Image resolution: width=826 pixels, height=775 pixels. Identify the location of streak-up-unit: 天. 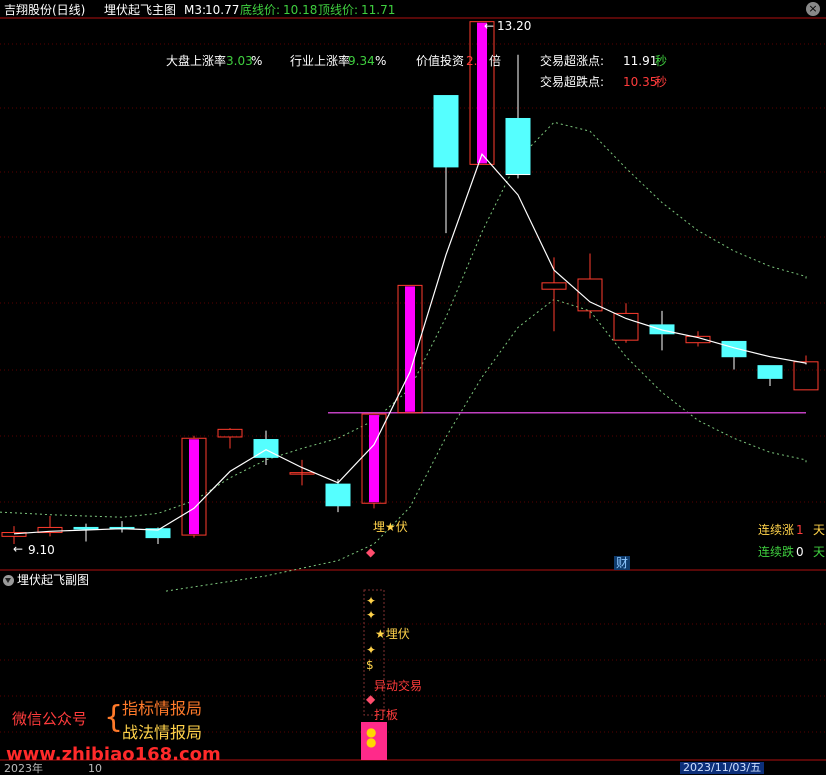
(819, 530).